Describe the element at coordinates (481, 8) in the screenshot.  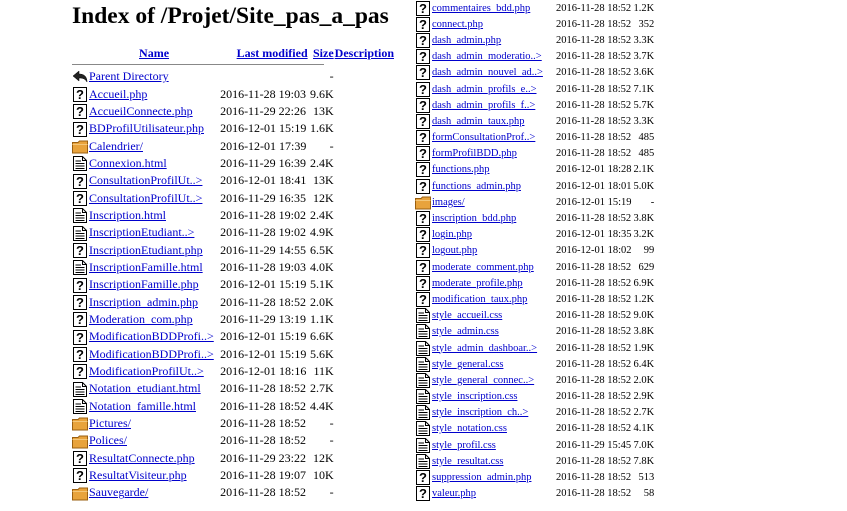
I see `file-link: commentaires_bdd.php` at that location.